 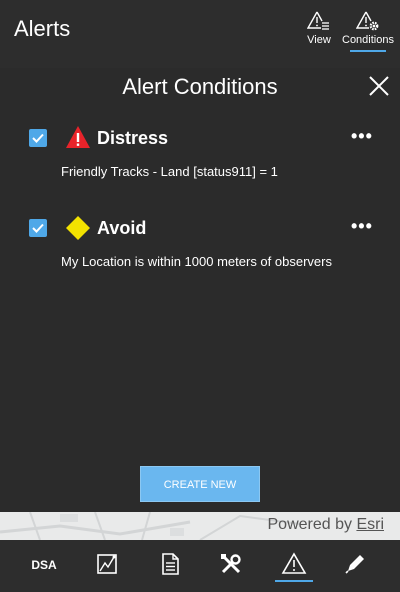 I want to click on tools-icon, so click(x=231, y=564).